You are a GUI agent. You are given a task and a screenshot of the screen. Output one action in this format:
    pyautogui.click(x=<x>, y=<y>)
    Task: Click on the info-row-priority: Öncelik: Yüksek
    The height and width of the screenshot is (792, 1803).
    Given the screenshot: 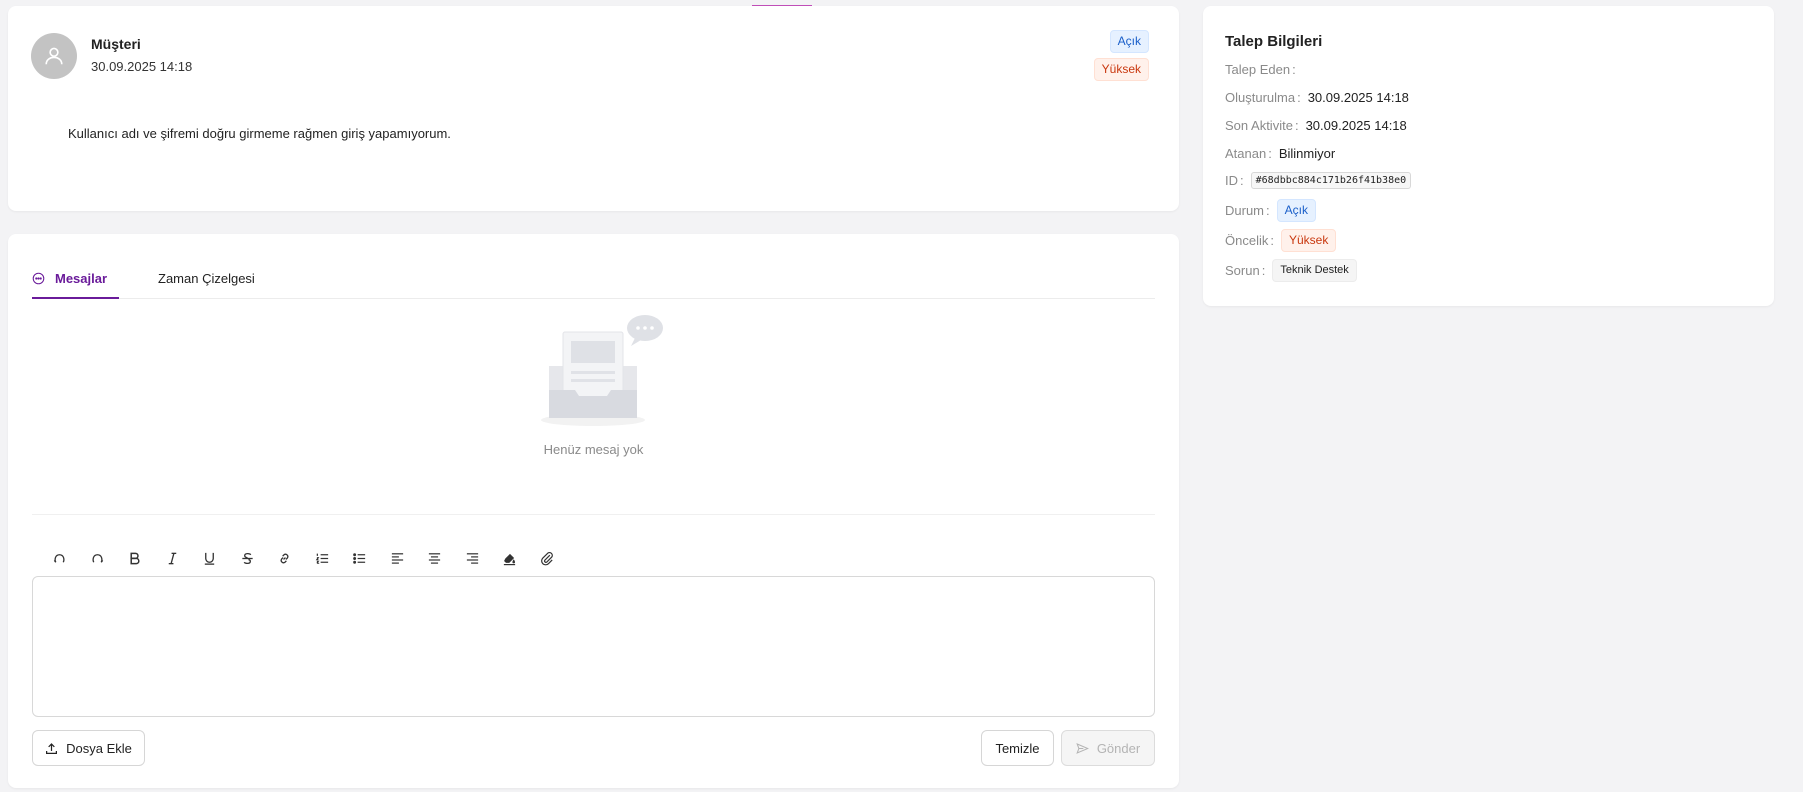 What is the action you would take?
    pyautogui.click(x=1281, y=240)
    